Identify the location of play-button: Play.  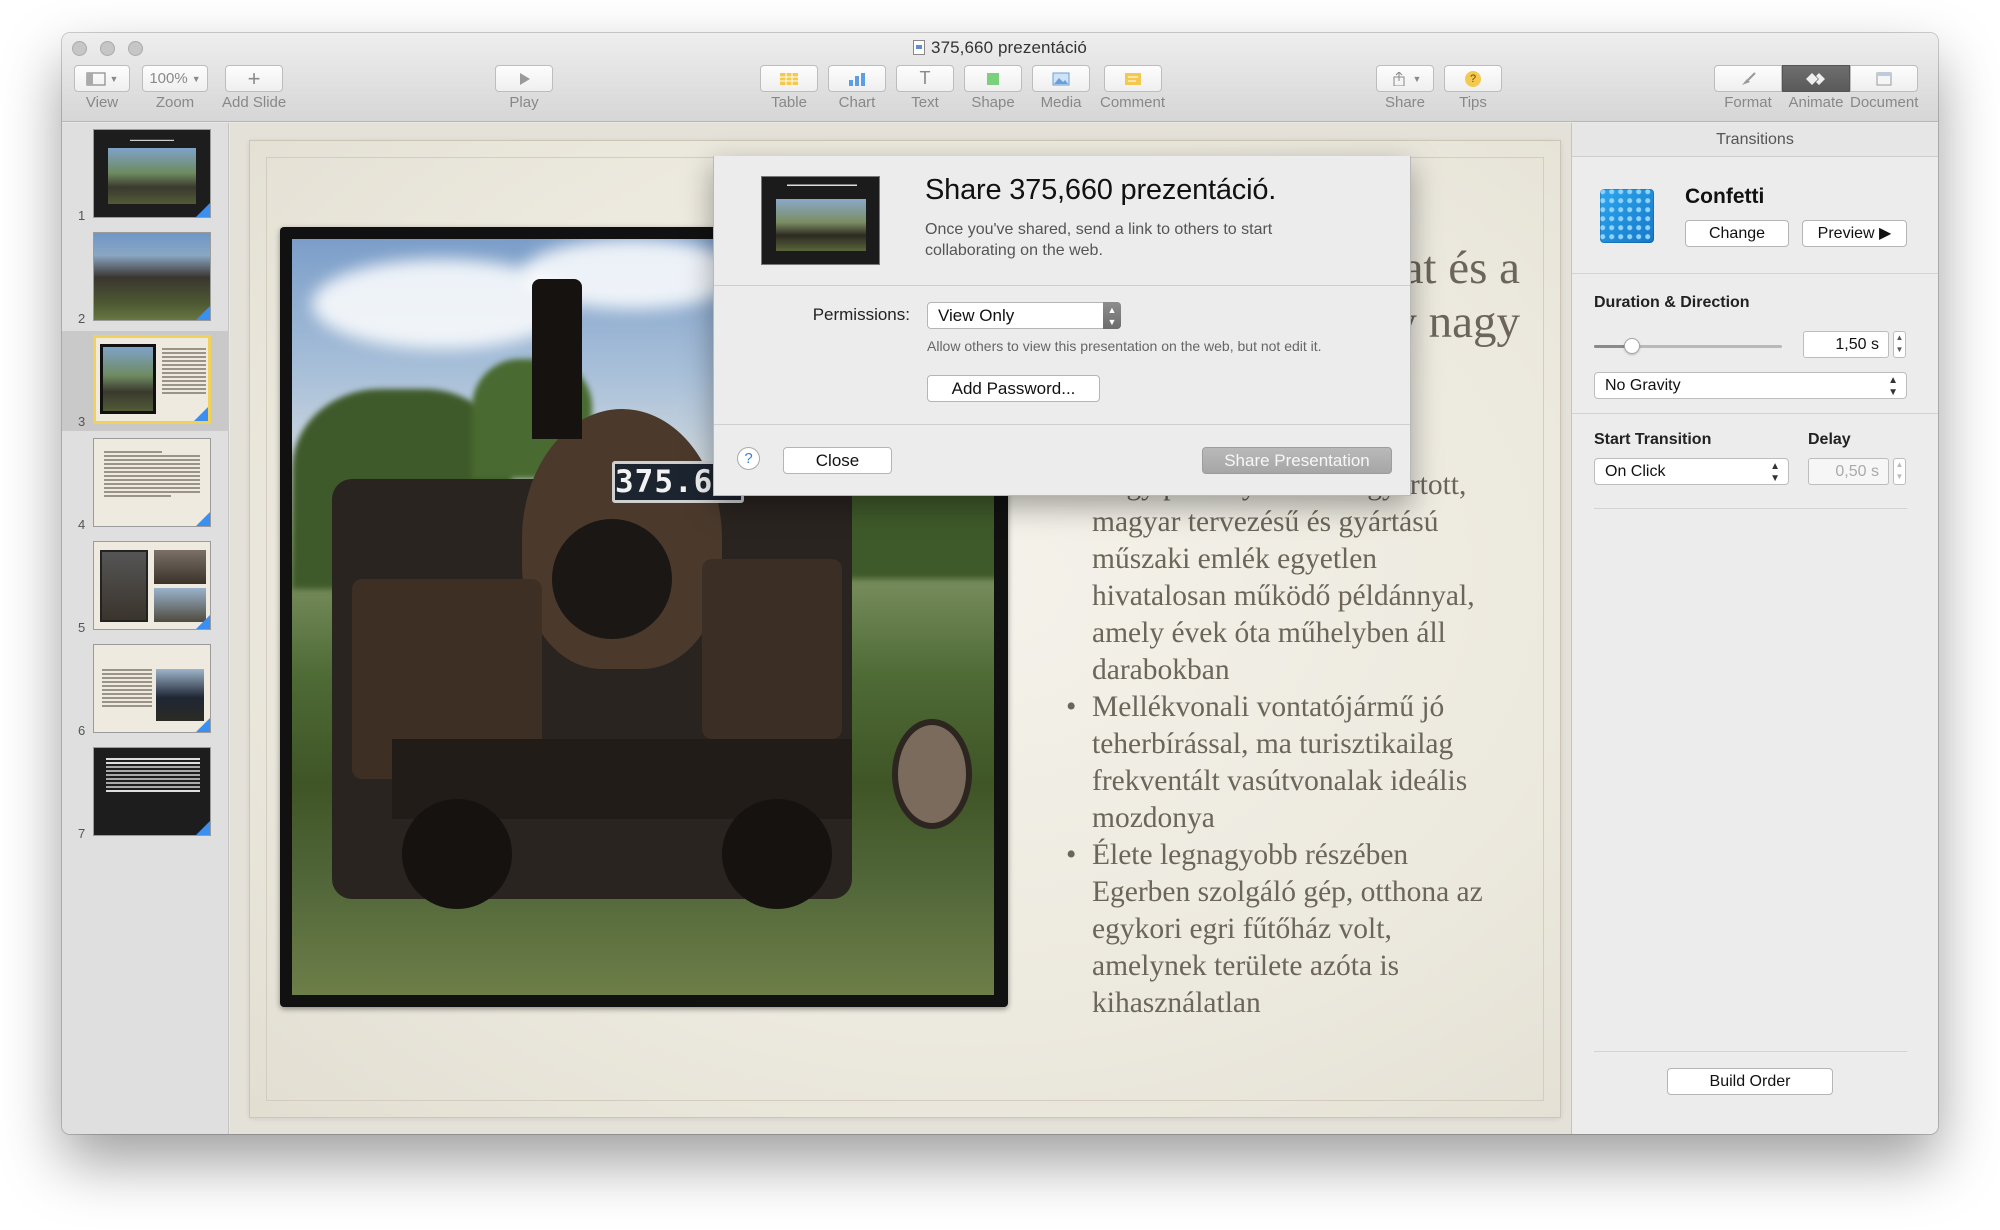
(524, 88).